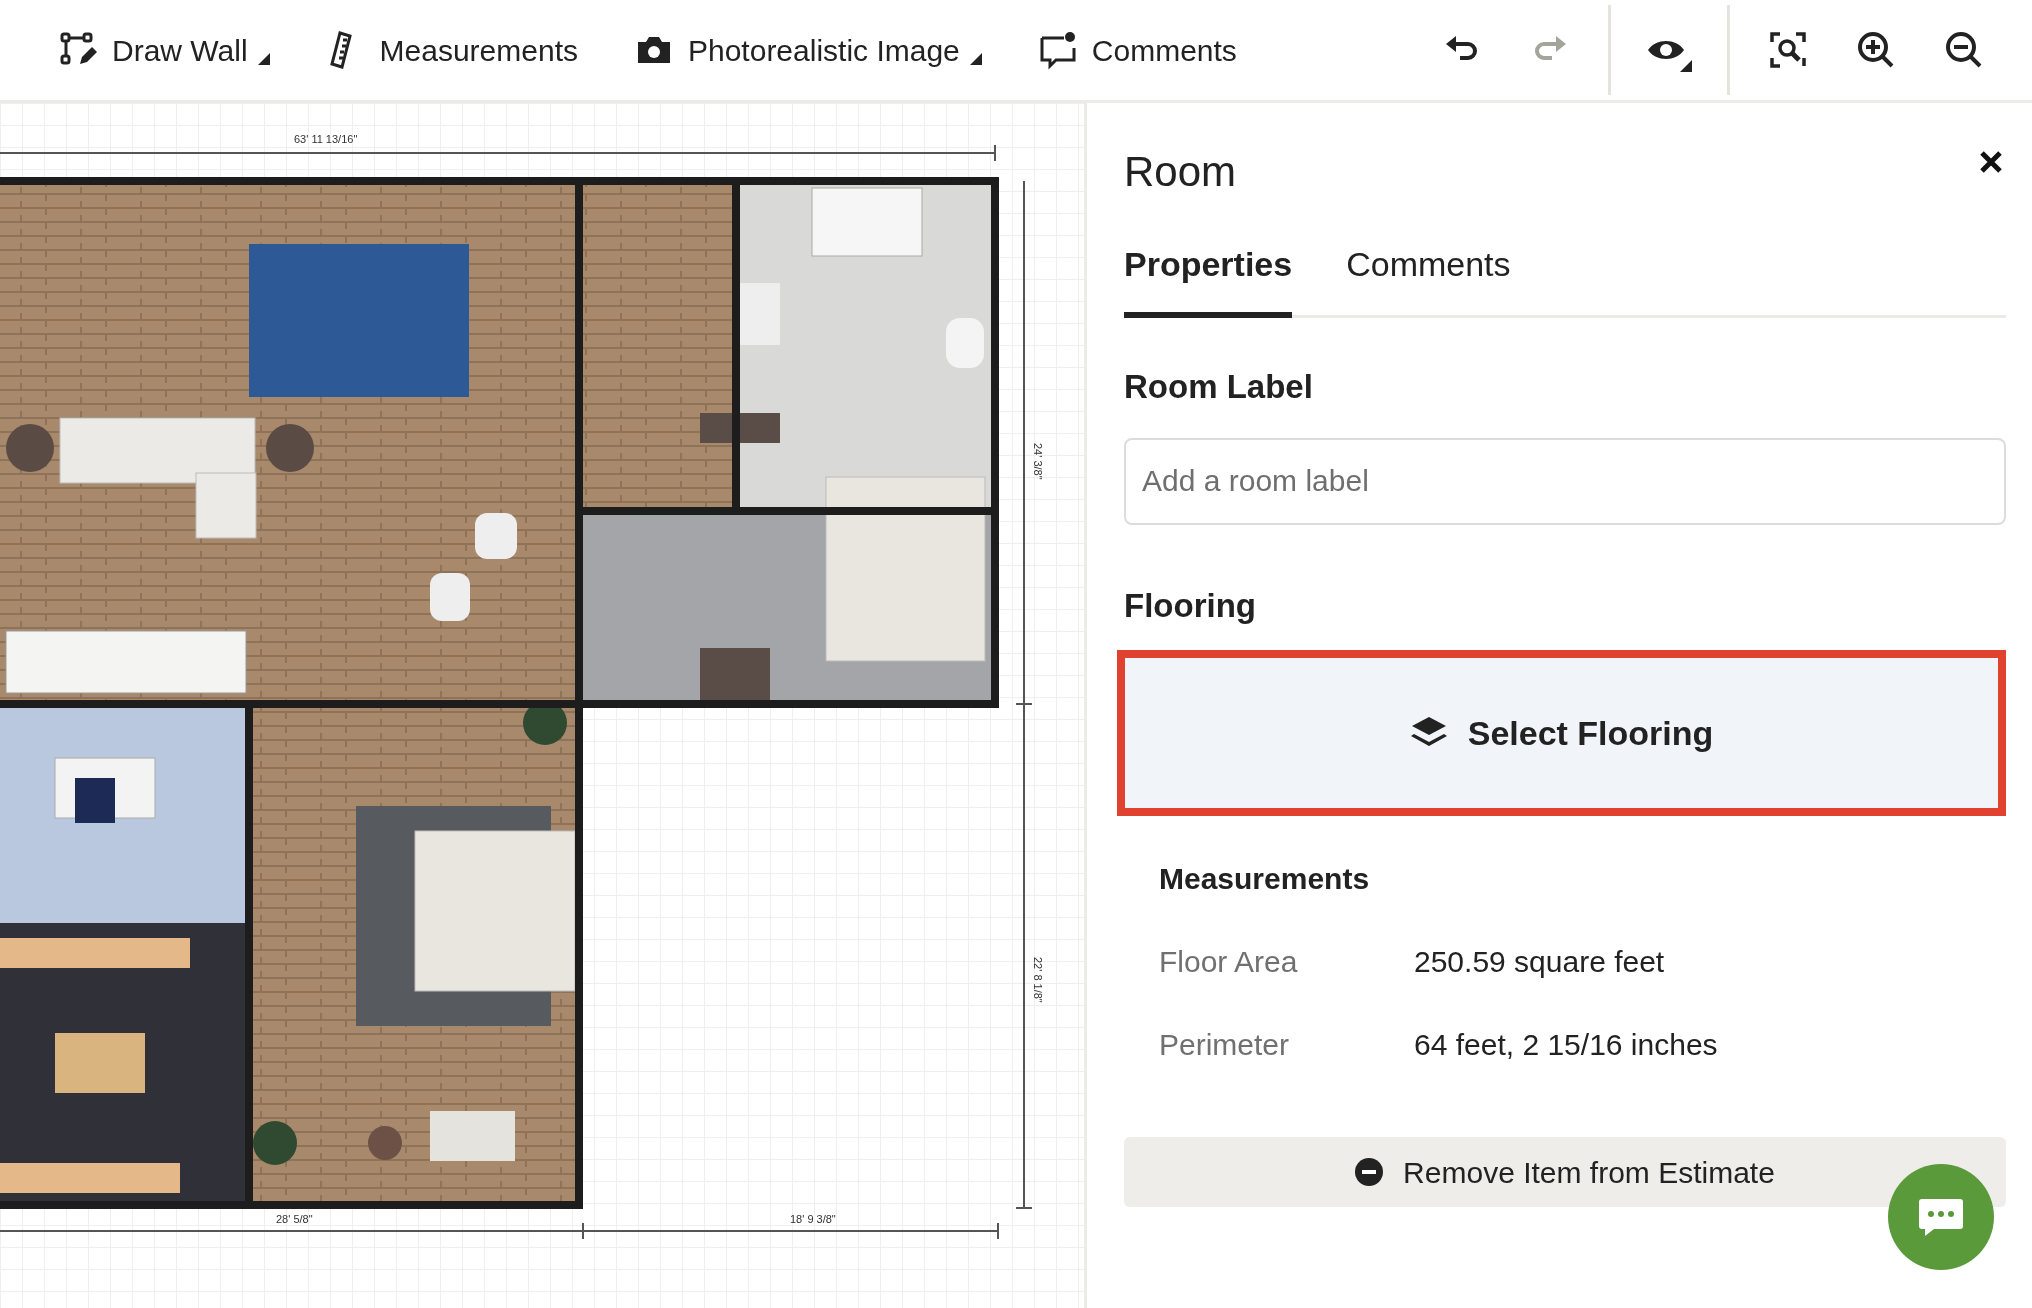 The image size is (2032, 1308). Describe the element at coordinates (1137, 50) in the screenshot. I see `tool-button: Comments` at that location.